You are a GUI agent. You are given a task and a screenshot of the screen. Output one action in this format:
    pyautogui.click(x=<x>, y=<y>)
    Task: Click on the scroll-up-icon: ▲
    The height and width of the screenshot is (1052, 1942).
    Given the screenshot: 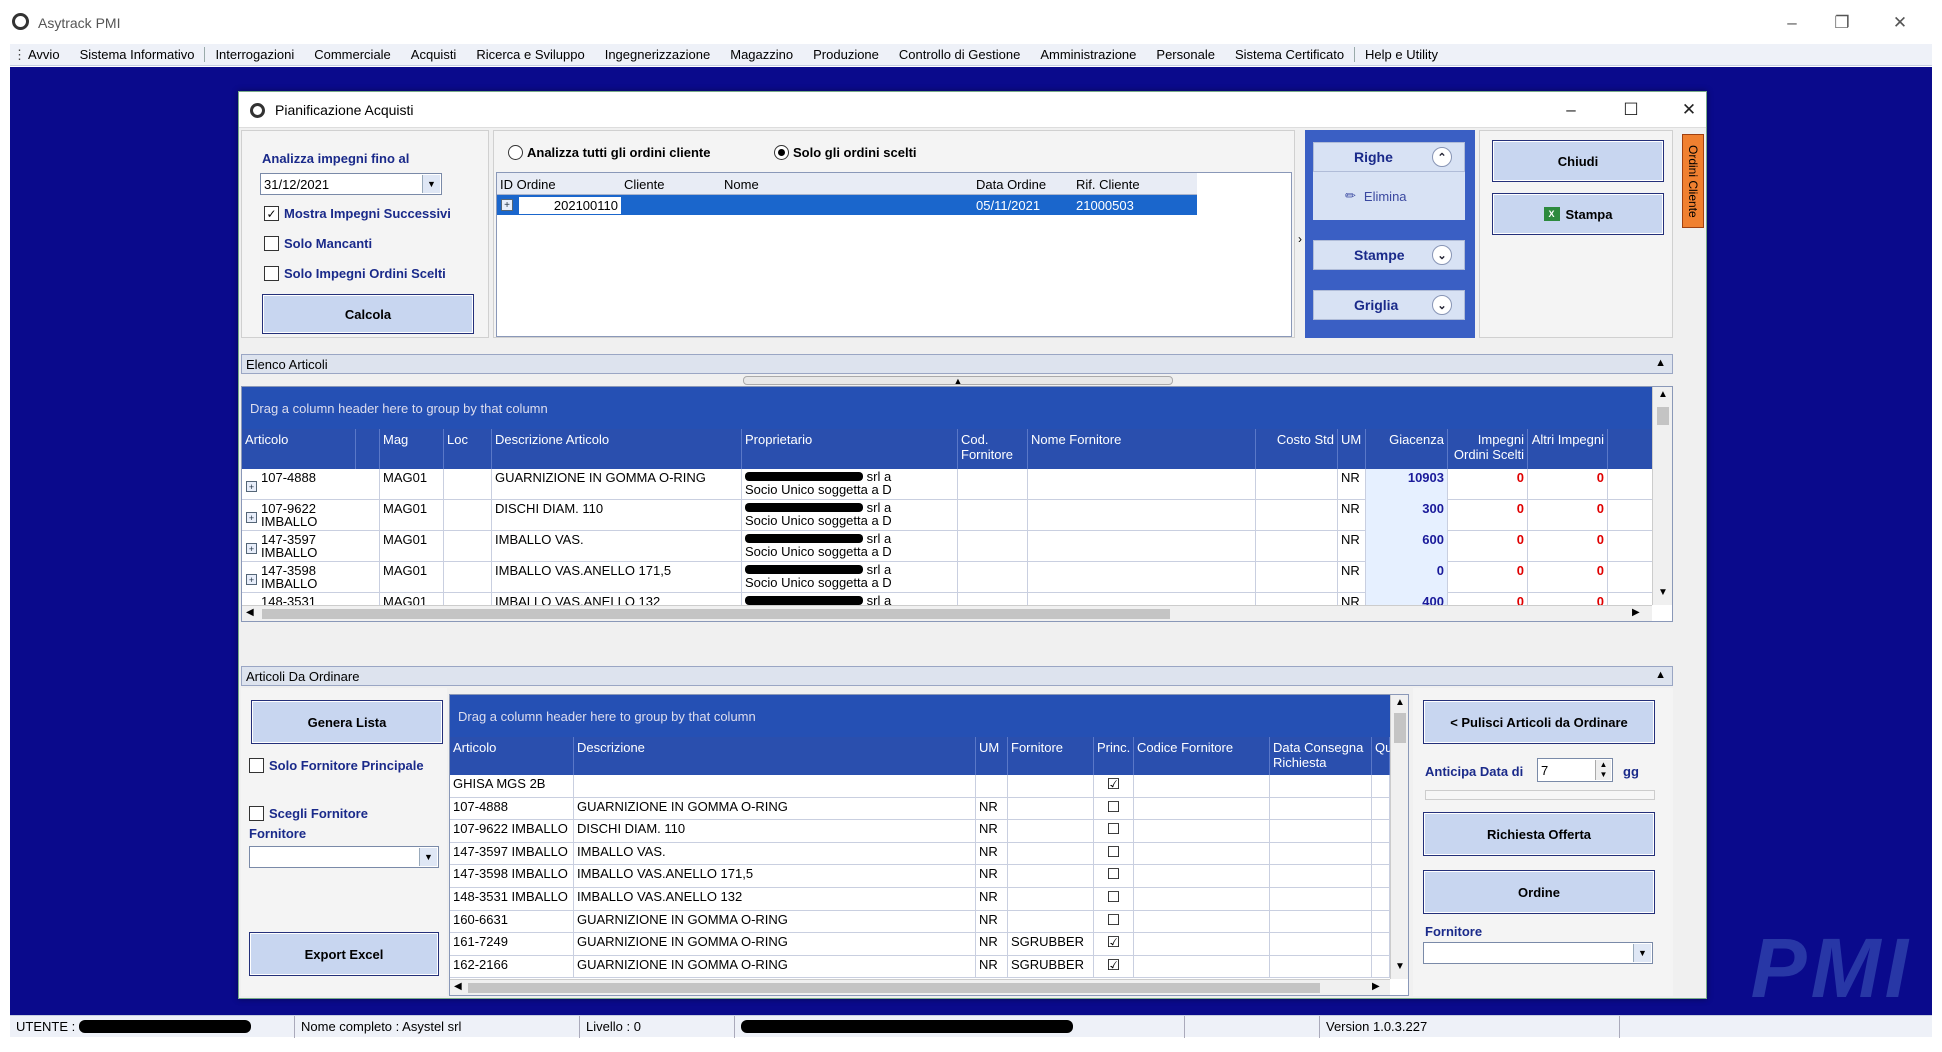 What is the action you would take?
    pyautogui.click(x=1663, y=394)
    